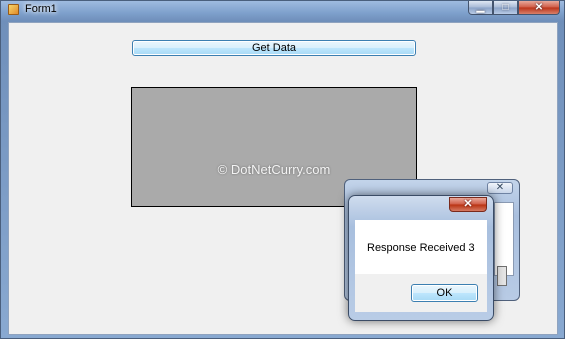 This screenshot has width=565, height=339. Describe the element at coordinates (41, 9) in the screenshot. I see `window-title: Form1` at that location.